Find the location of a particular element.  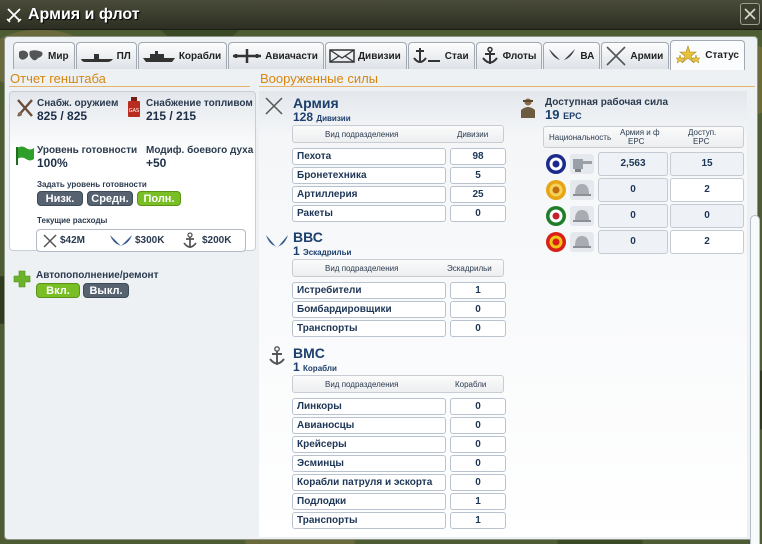

table-row: Истребители 1 is located at coordinates (399, 290).